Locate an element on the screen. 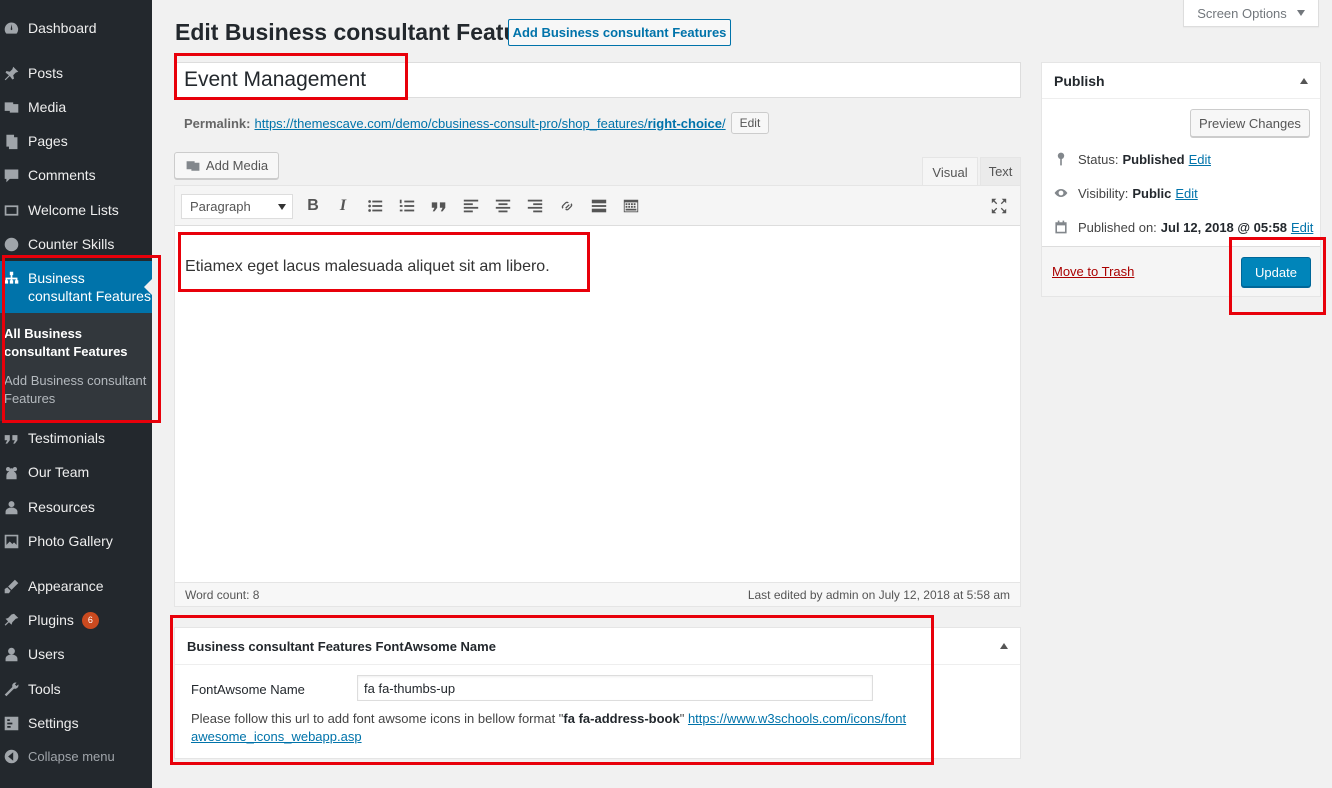 The image size is (1332, 788). sidebar-item-pages: Pages is located at coordinates (76, 141).